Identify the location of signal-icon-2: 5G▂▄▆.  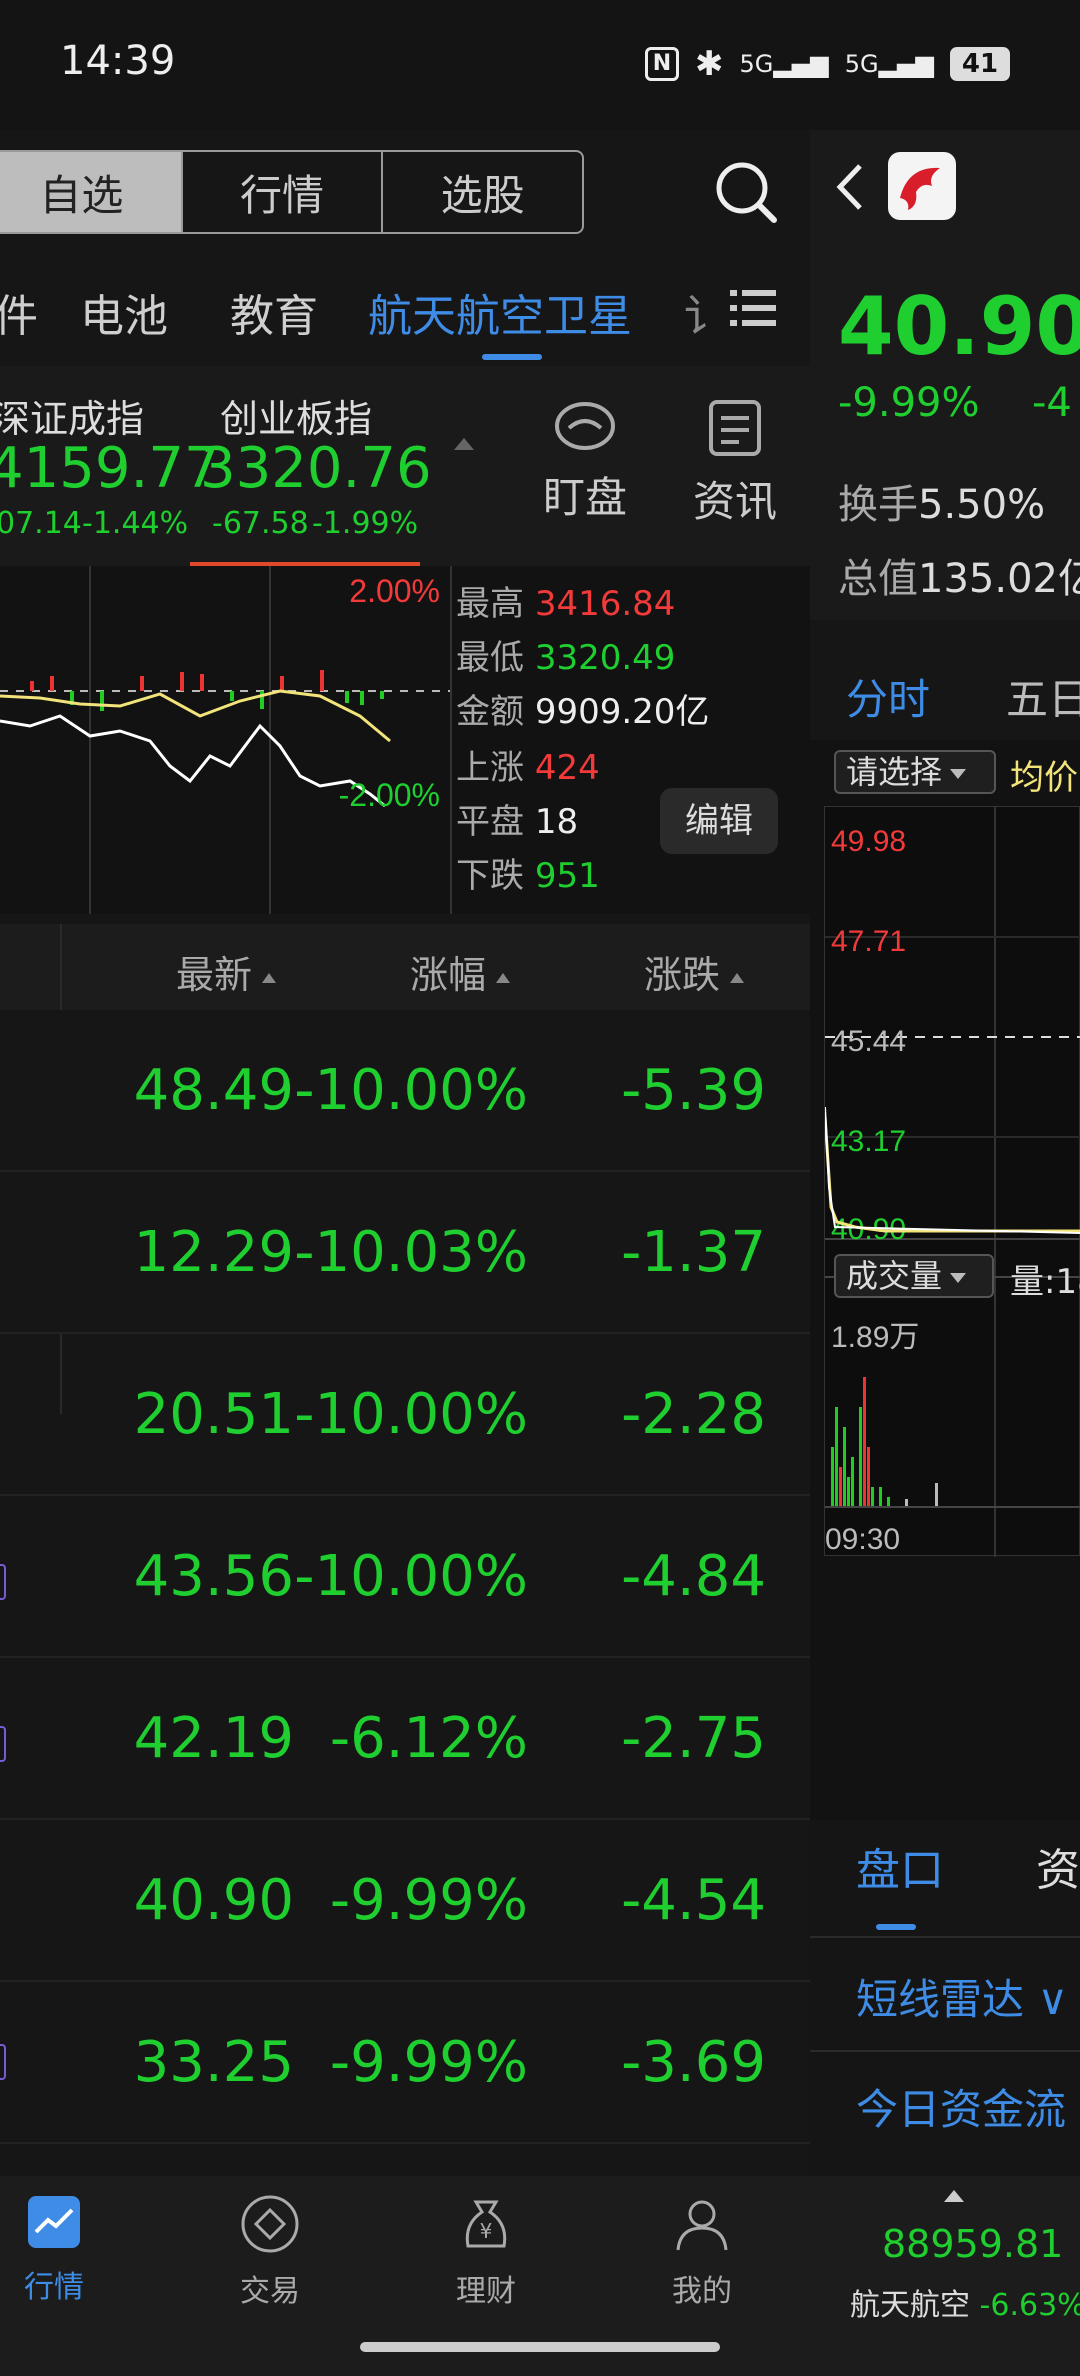
(889, 64).